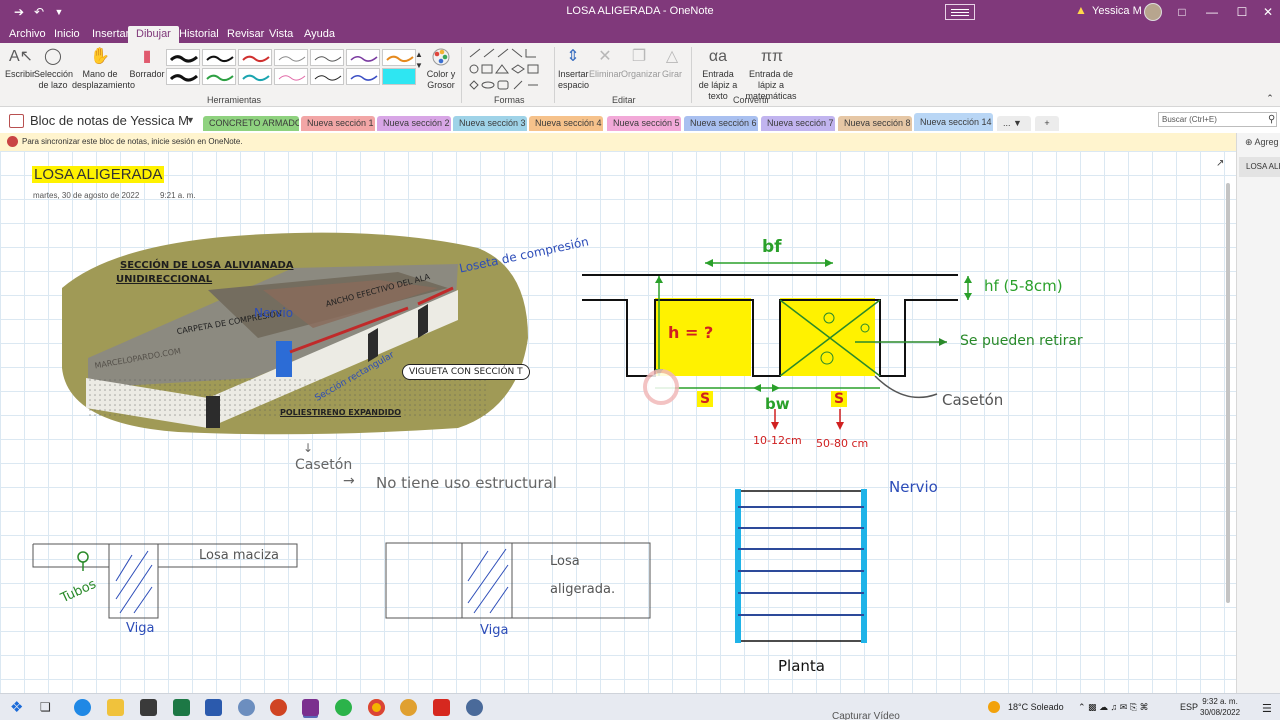 The height and width of the screenshot is (720, 1280). What do you see at coordinates (103, 69) in the screenshot?
I see `pan-hand-button: ✋ Mano de desplazamiento` at bounding box center [103, 69].